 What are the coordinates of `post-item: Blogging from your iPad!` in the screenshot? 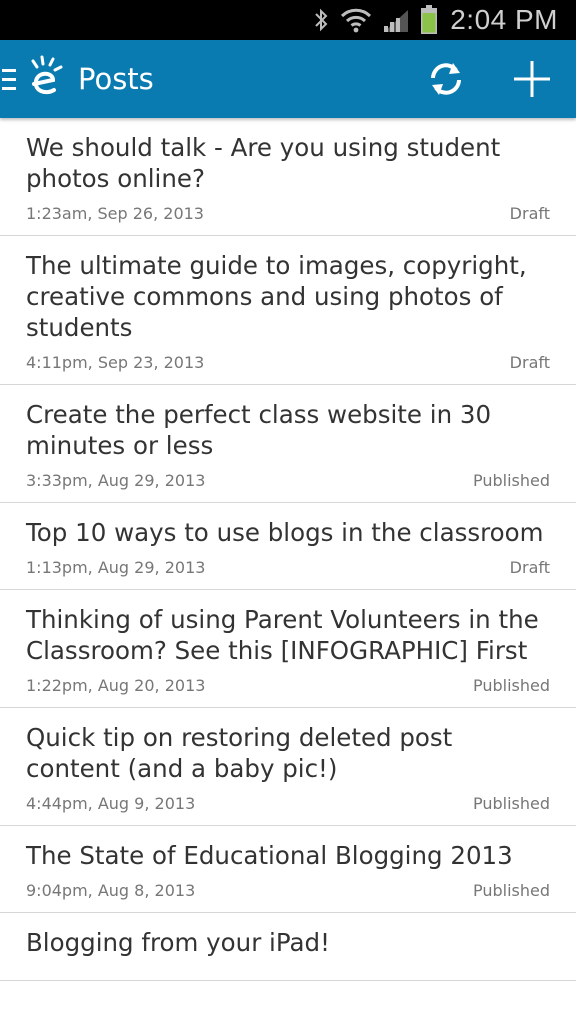 It's located at (288, 947).